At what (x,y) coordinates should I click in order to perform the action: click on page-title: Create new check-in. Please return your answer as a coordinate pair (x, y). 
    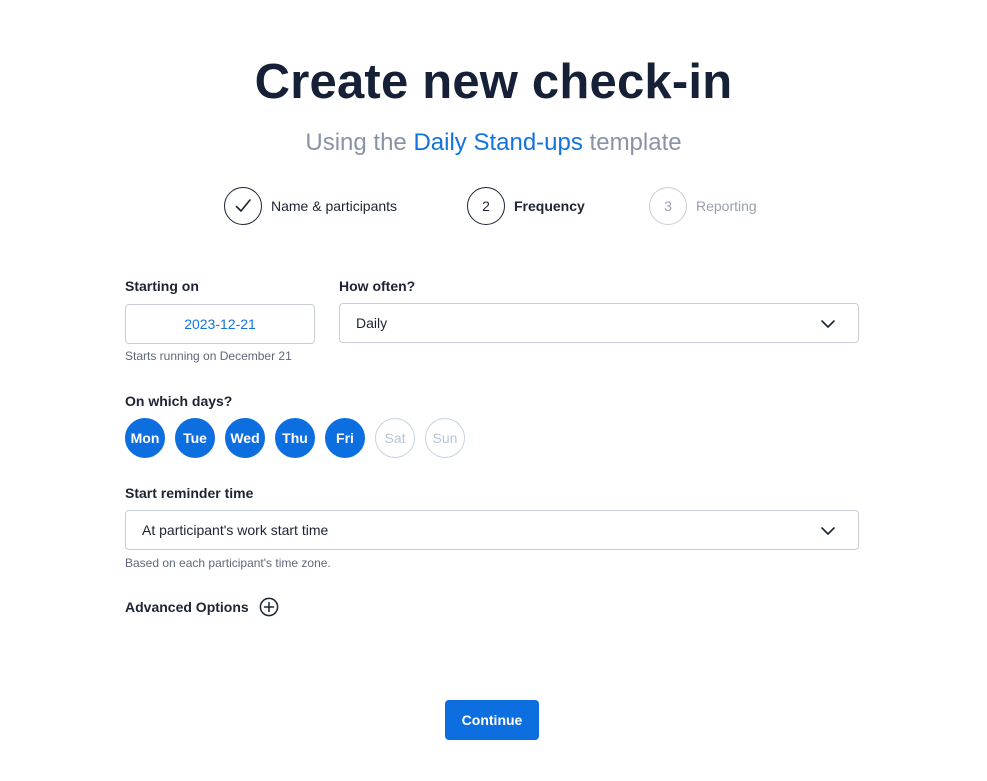
    Looking at the image, I should click on (493, 82).